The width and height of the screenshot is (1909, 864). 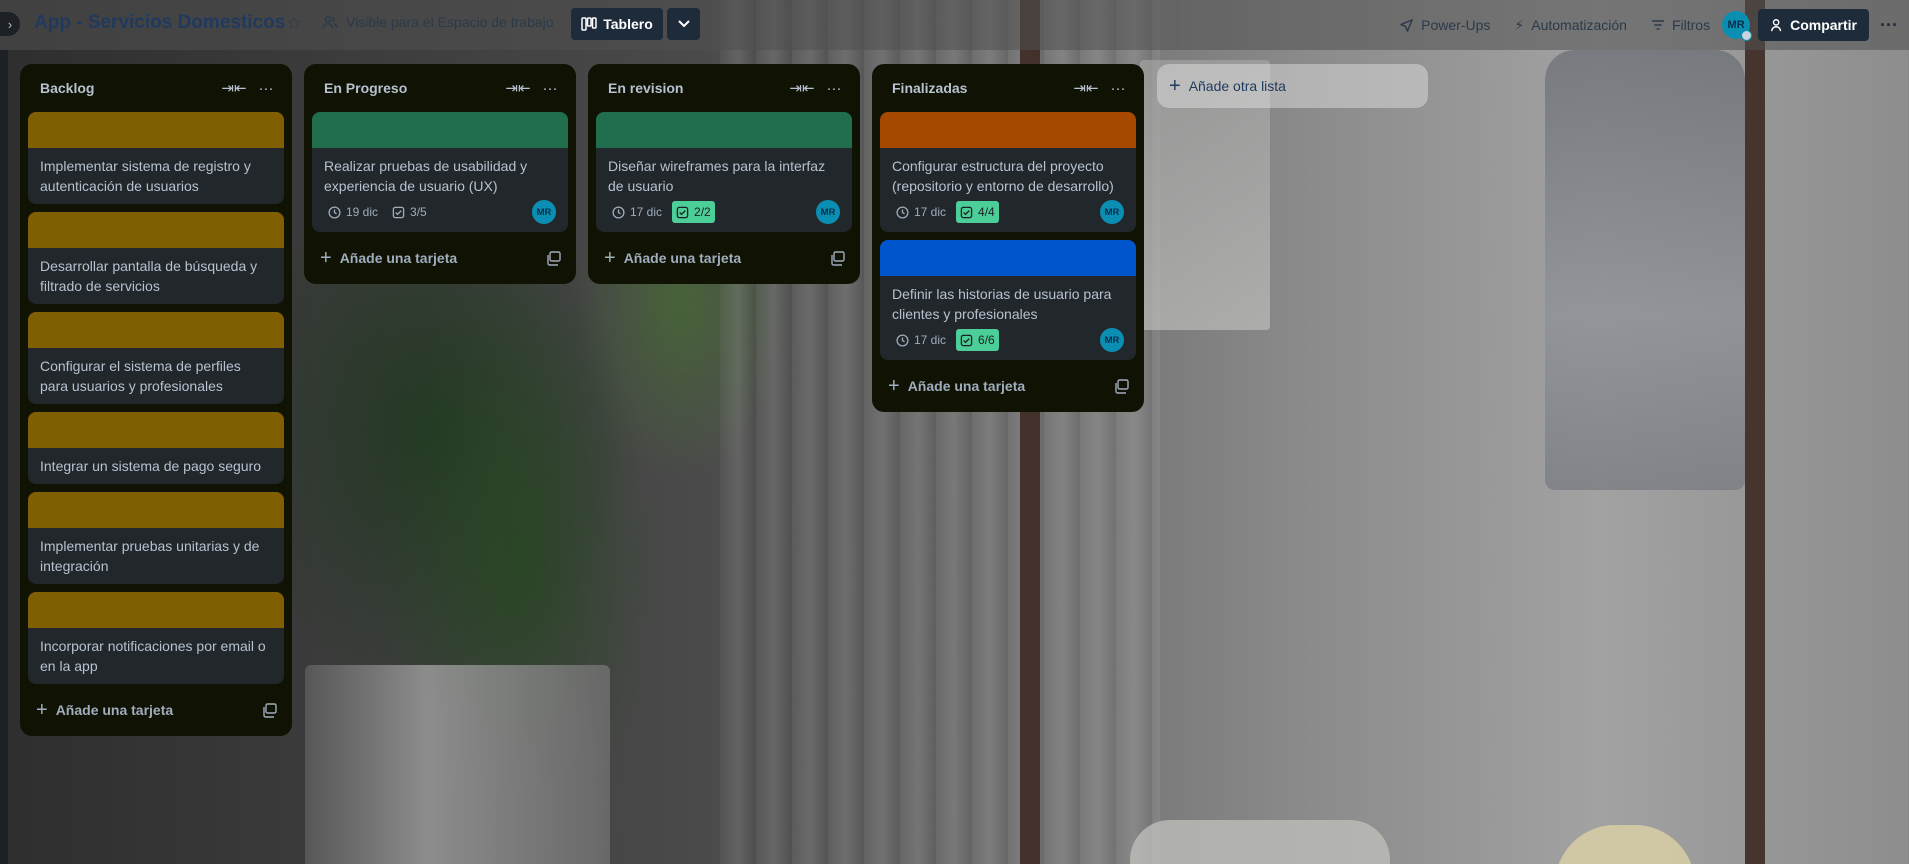 I want to click on filter-icon, so click(x=1657, y=25).